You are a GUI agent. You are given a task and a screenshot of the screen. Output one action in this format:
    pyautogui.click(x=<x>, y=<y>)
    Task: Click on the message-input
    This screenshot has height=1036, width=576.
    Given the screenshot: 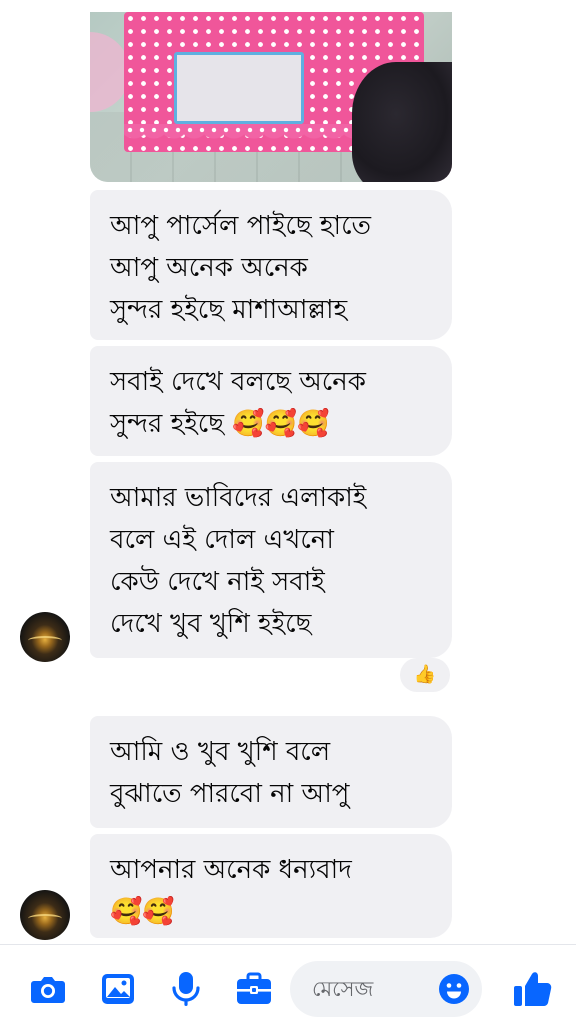 What is the action you would take?
    pyautogui.click(x=365, y=989)
    